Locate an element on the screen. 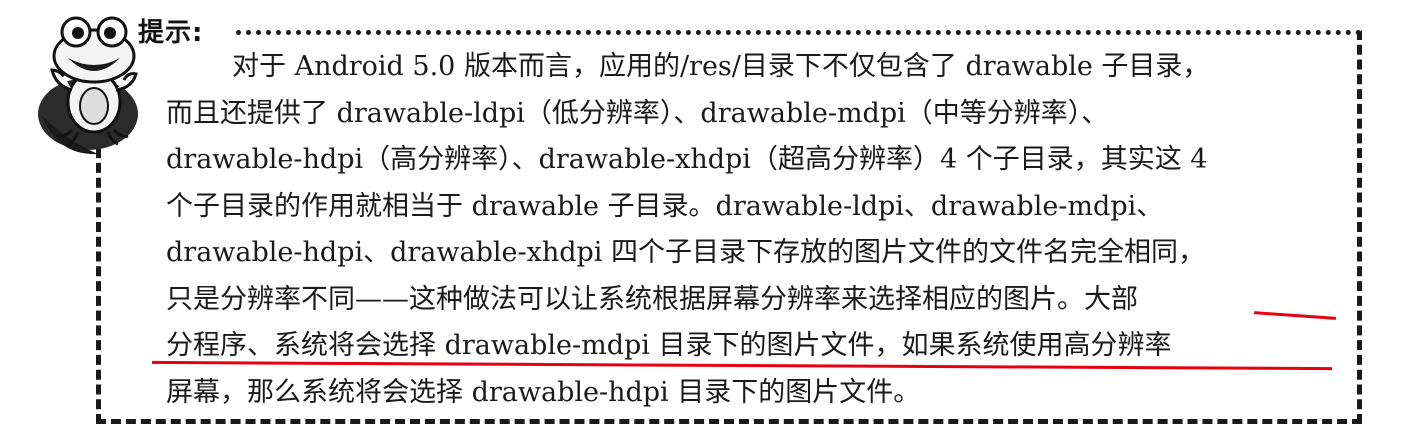 This screenshot has height=440, width=1401. paragraph-line: 屏幕，那么系统将会选择 drawable-hdpi 目录下的图片文件。 is located at coordinates (543, 392).